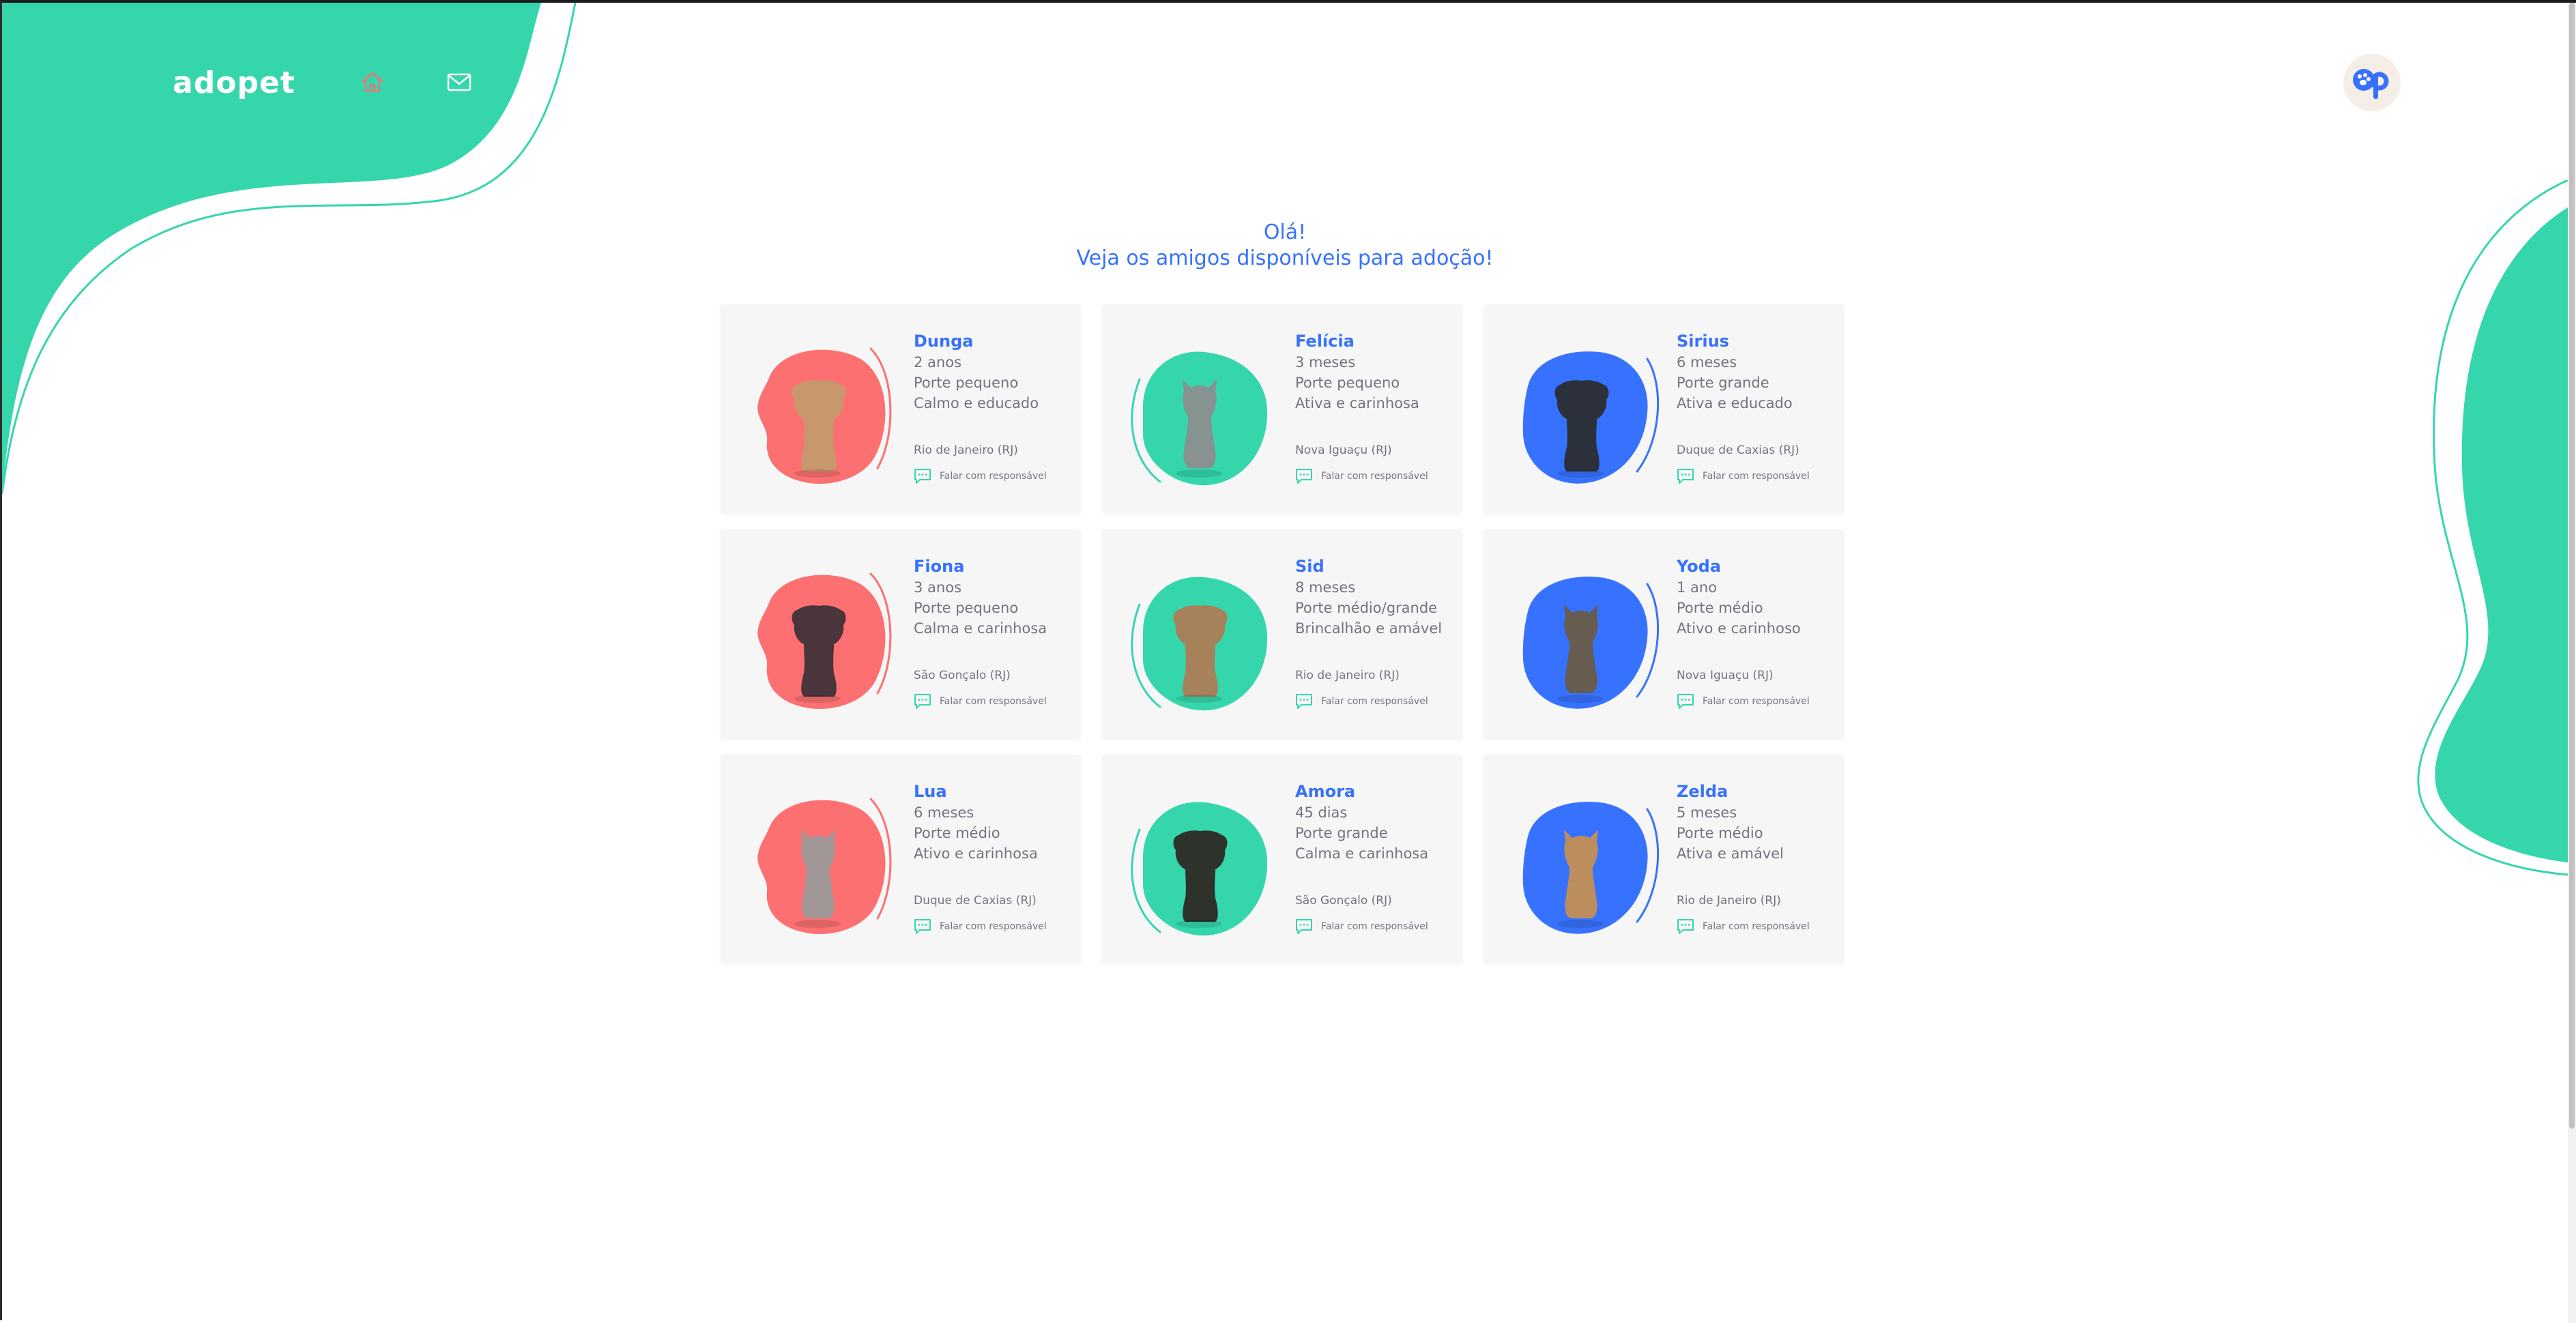 The width and height of the screenshot is (2576, 1323). I want to click on adopet-logo: adopet, so click(234, 83).